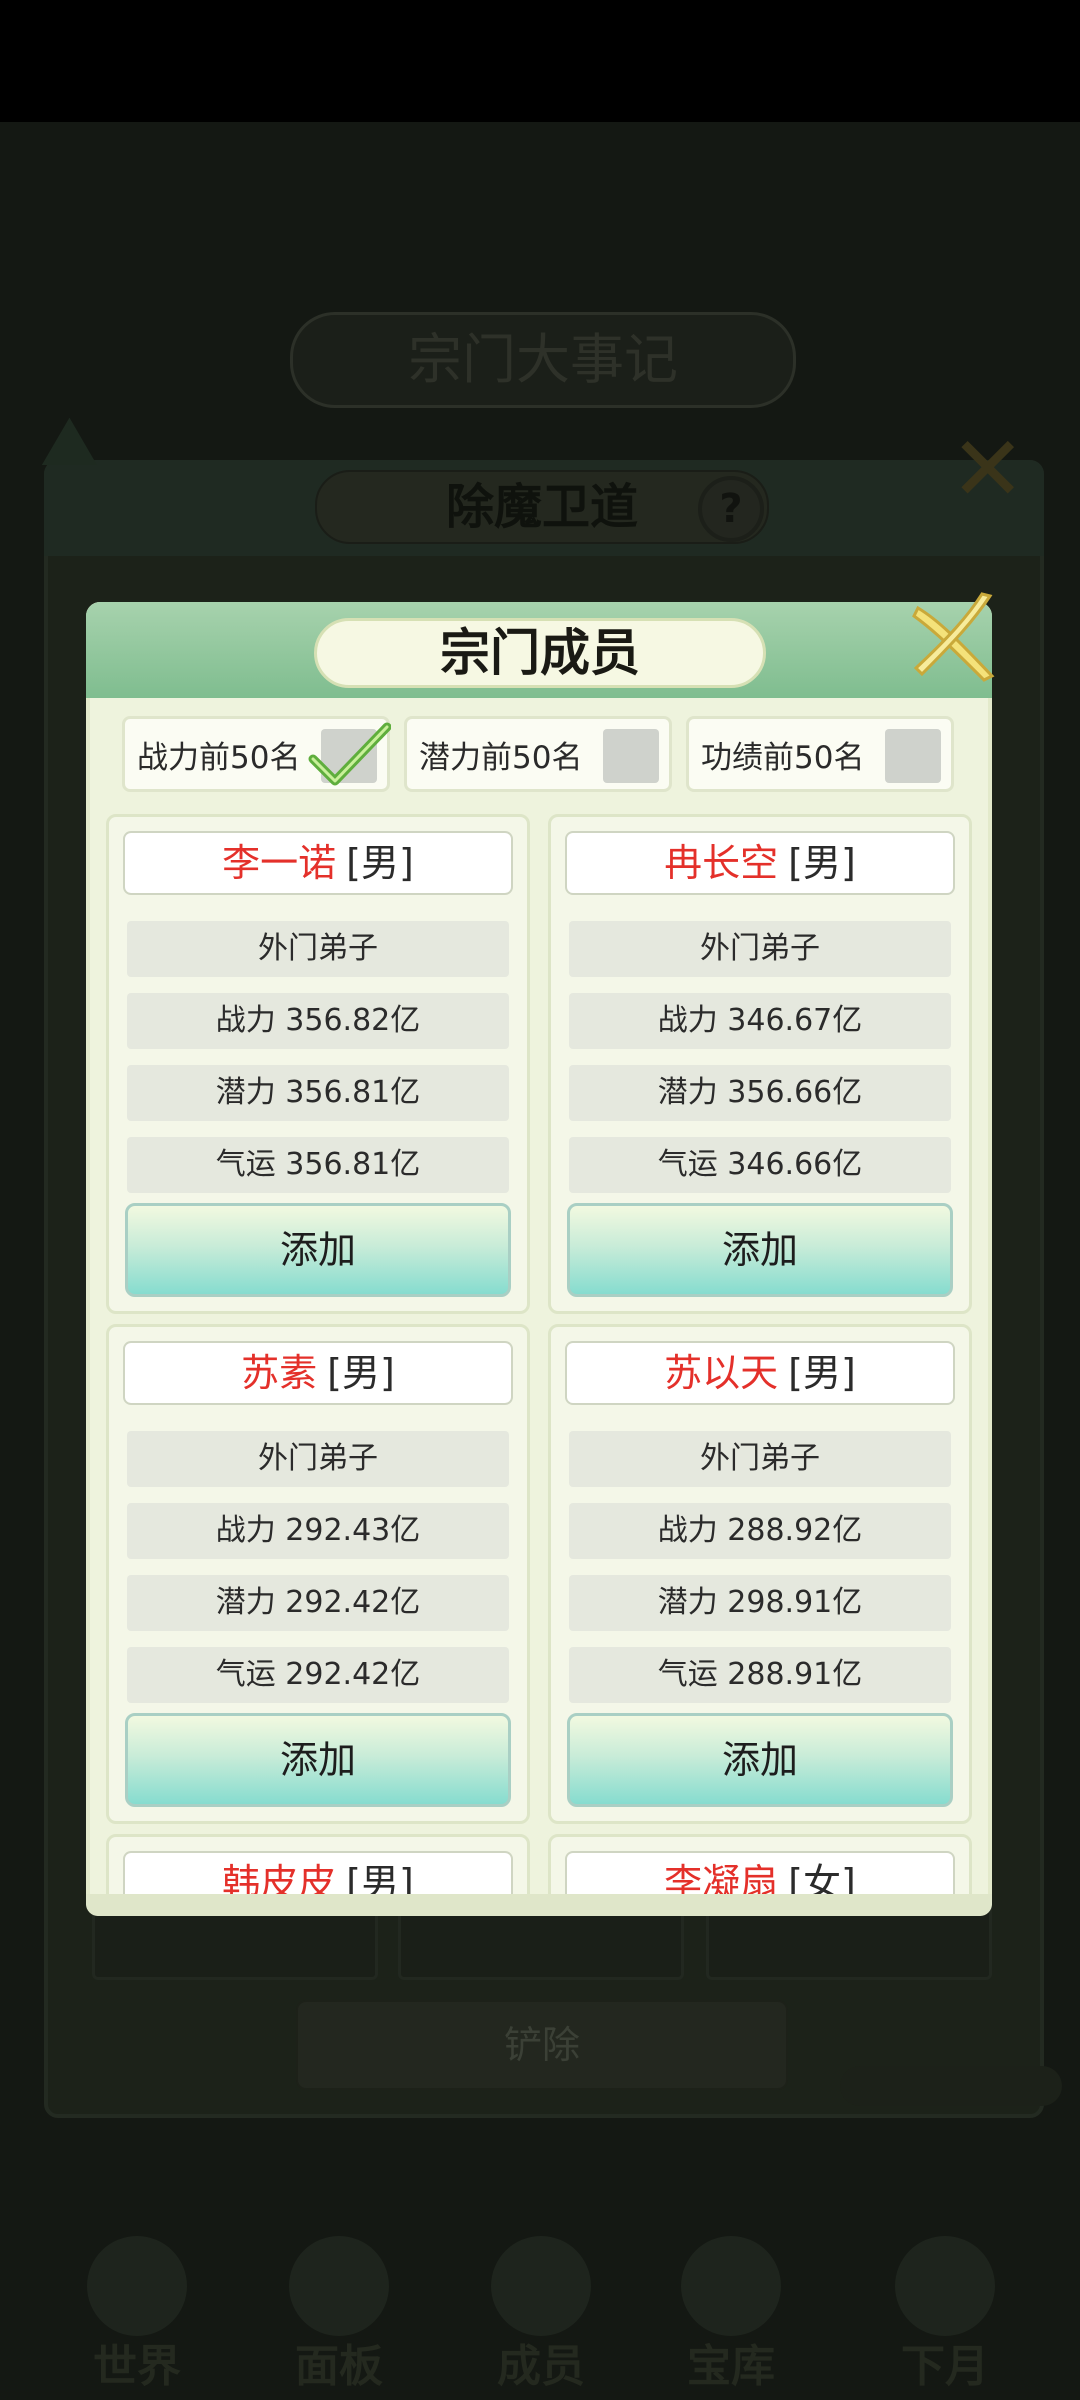  What do you see at coordinates (954, 636) in the screenshot?
I see `close-icon` at bounding box center [954, 636].